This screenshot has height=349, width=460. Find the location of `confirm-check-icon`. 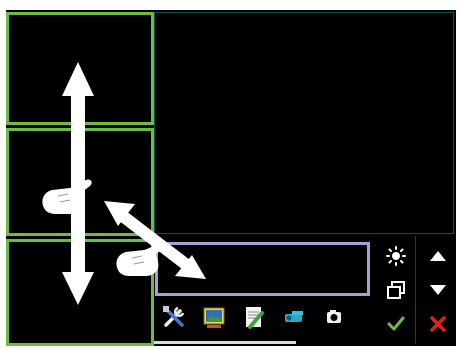

confirm-check-icon is located at coordinates (396, 323).